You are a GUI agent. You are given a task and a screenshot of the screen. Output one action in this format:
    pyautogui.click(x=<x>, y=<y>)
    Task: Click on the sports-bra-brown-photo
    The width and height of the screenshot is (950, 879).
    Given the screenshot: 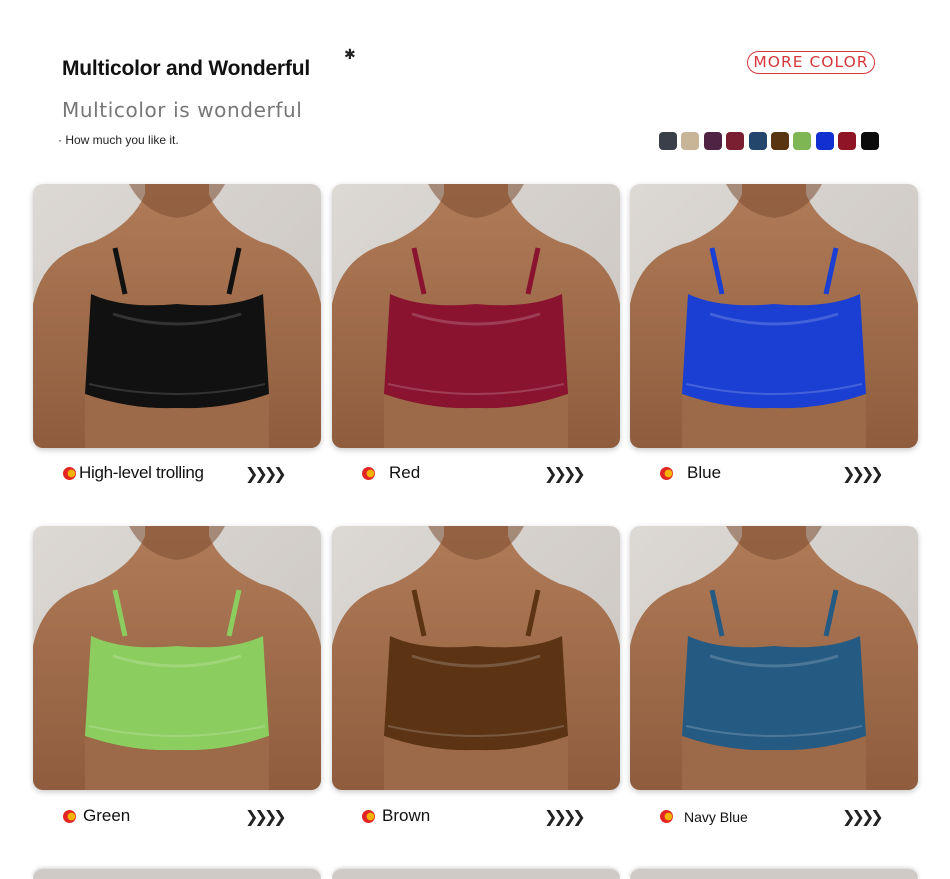 What is the action you would take?
    pyautogui.click(x=476, y=658)
    